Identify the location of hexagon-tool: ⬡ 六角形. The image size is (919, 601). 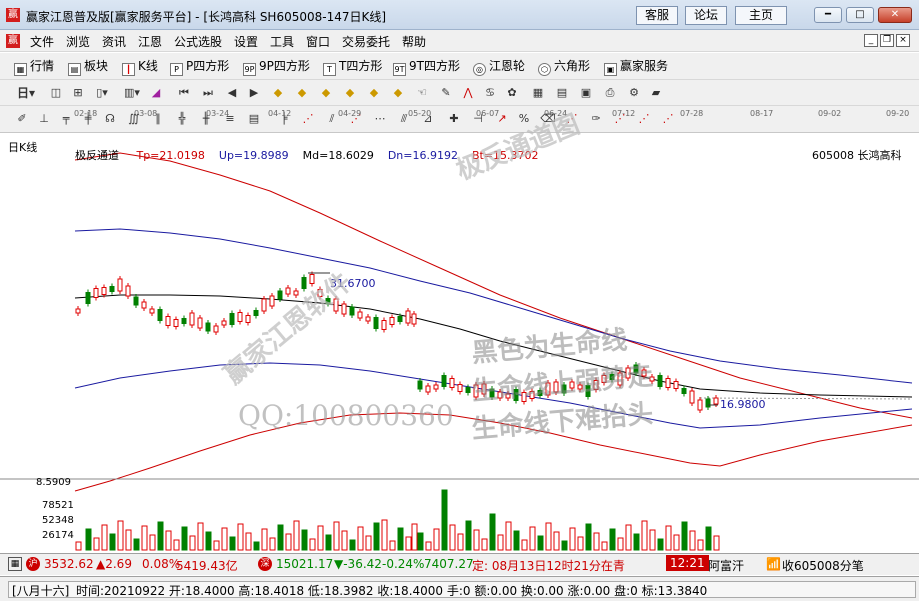
(564, 67).